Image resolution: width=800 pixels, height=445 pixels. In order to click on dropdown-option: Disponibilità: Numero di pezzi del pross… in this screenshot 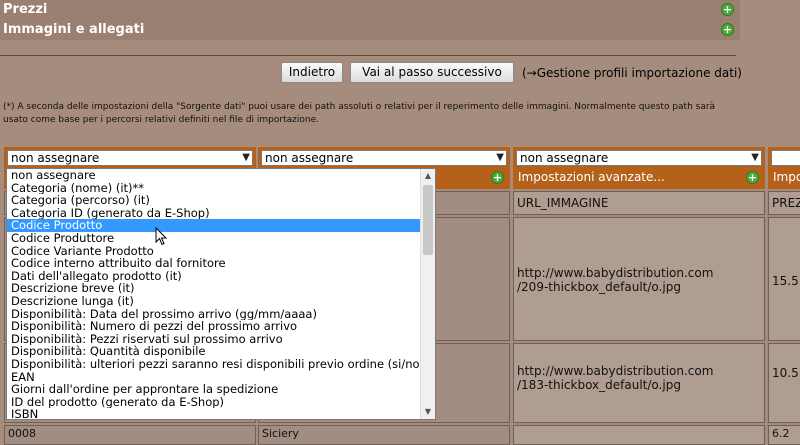, I will do `click(213, 326)`.